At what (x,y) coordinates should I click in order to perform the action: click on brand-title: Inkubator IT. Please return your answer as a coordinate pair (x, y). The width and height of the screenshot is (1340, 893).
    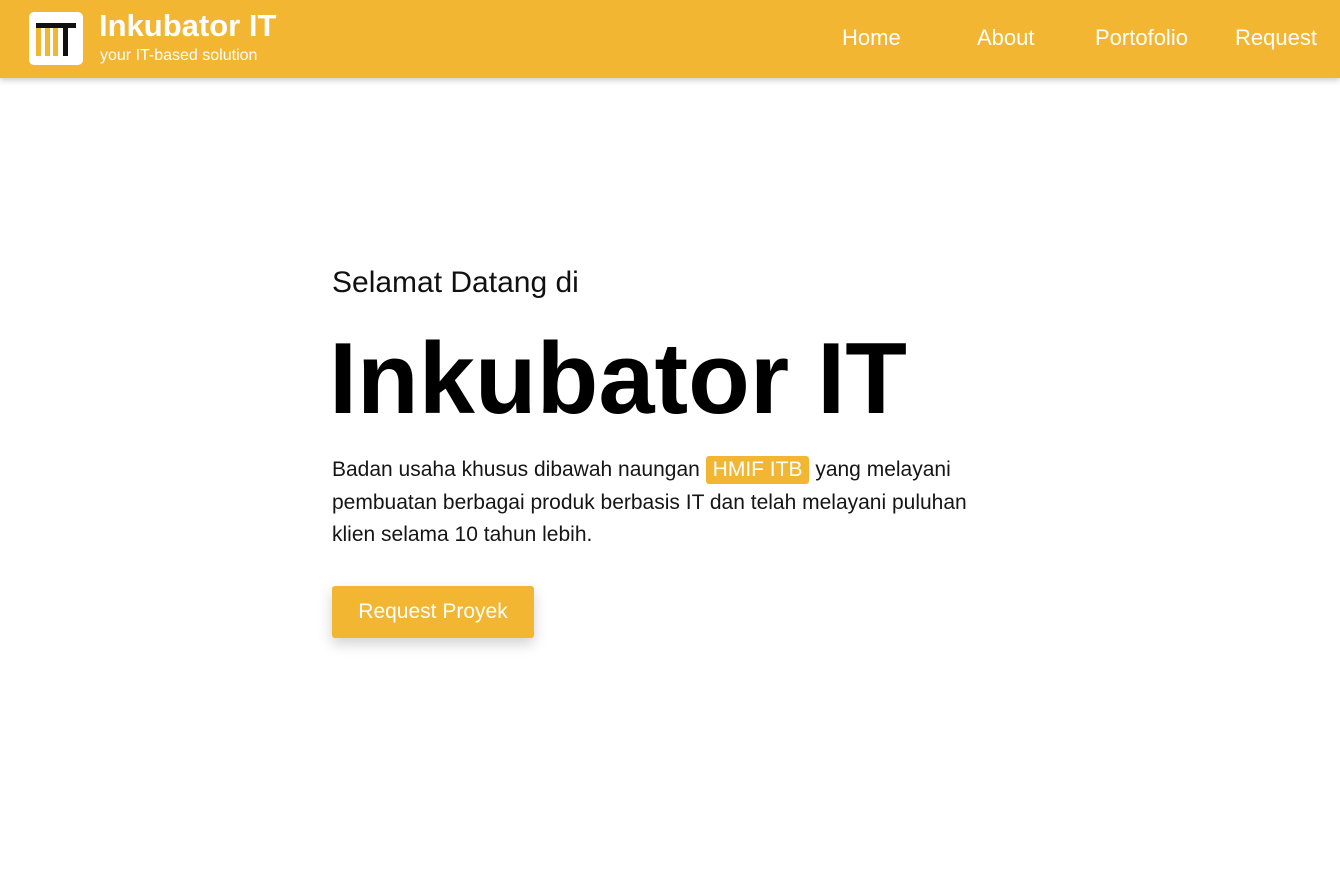
    Looking at the image, I should click on (187, 26).